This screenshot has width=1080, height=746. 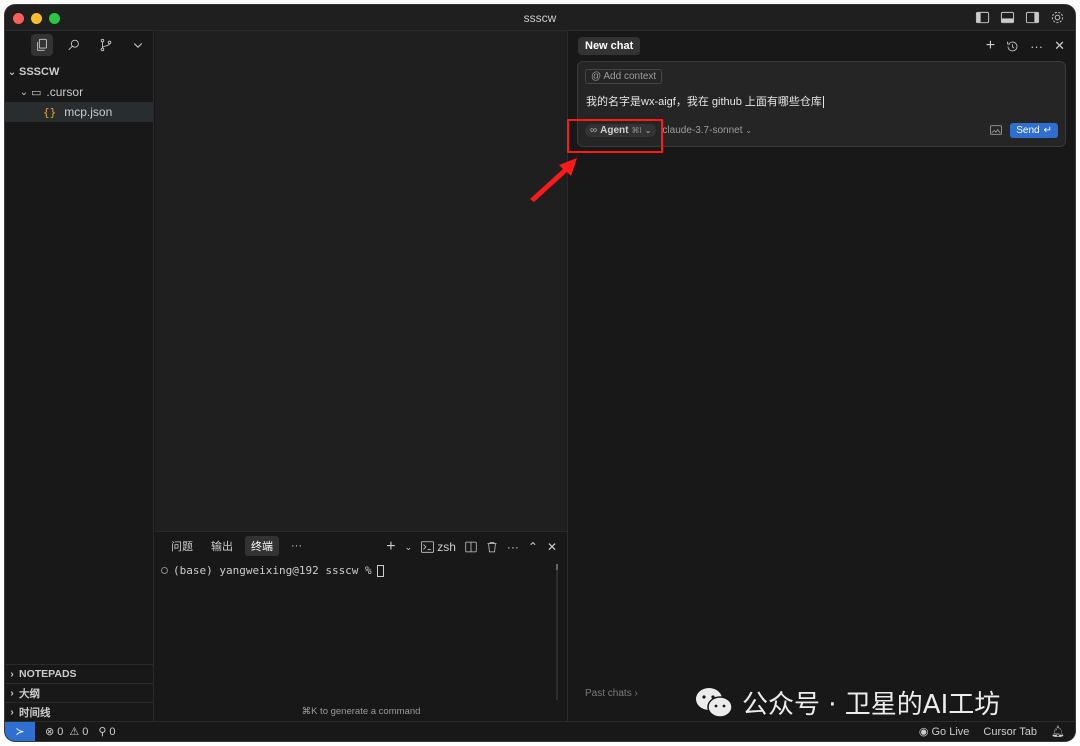 What do you see at coordinates (636, 130) in the screenshot?
I see `mode-shortcut: ⌘I` at bounding box center [636, 130].